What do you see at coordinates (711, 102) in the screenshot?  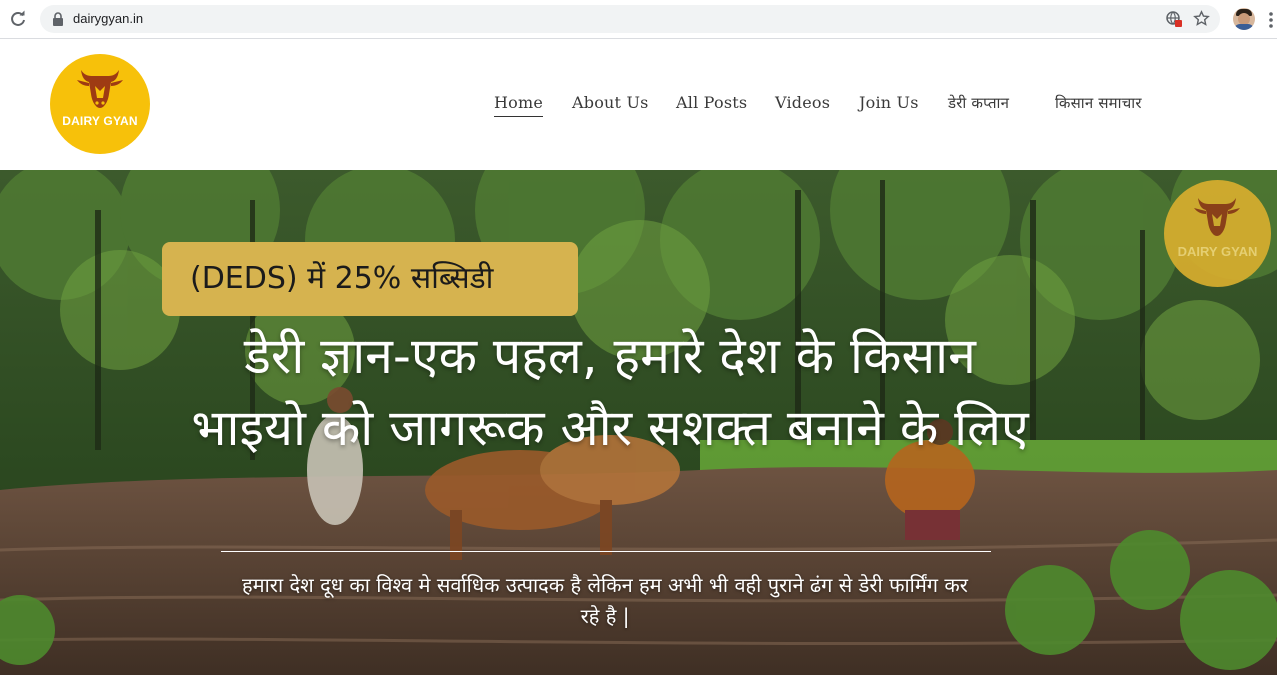 I see `nav-all-posts: All Posts` at bounding box center [711, 102].